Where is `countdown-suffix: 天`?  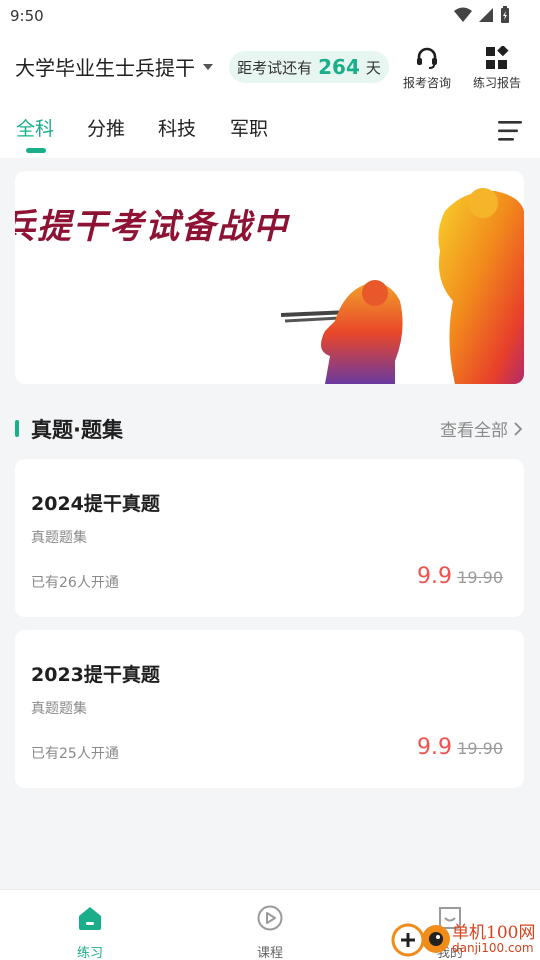
countdown-suffix: 天 is located at coordinates (373, 67).